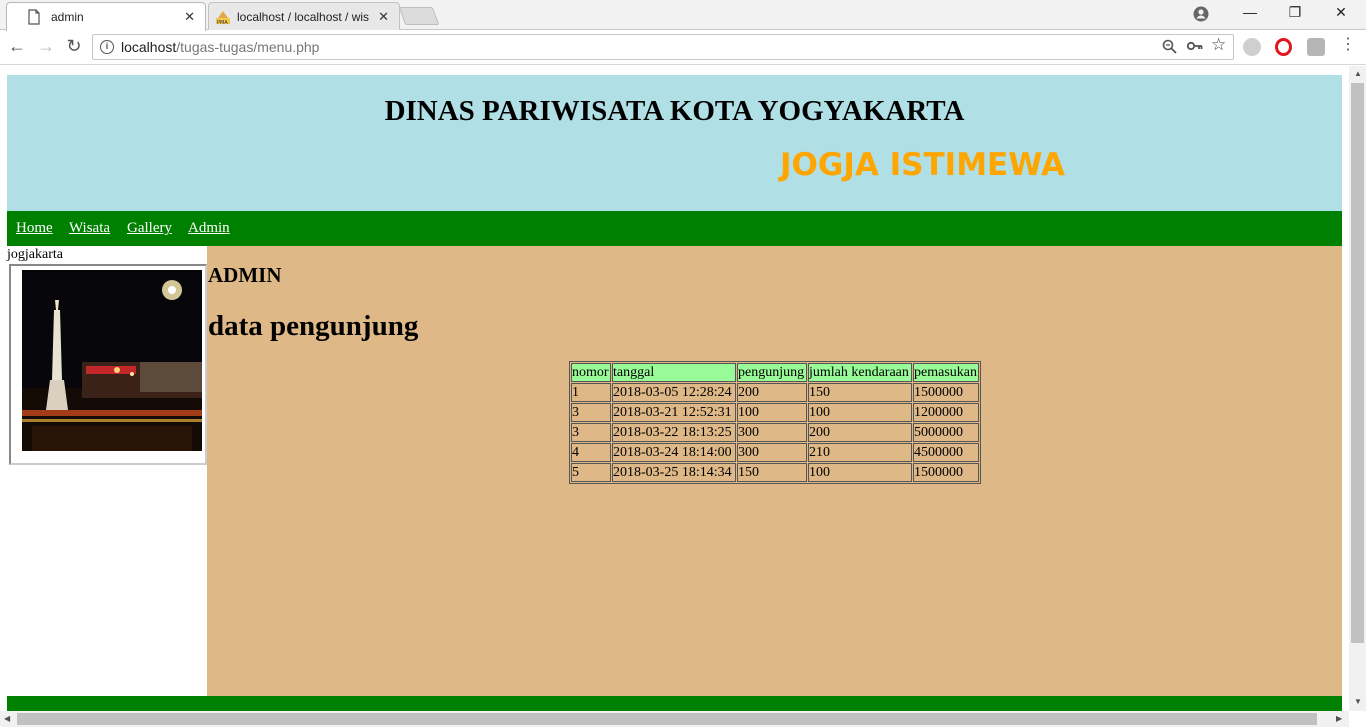 The width and height of the screenshot is (1366, 727). Describe the element at coordinates (222, 22) in the screenshot. I see `svg-text: PMA` at that location.